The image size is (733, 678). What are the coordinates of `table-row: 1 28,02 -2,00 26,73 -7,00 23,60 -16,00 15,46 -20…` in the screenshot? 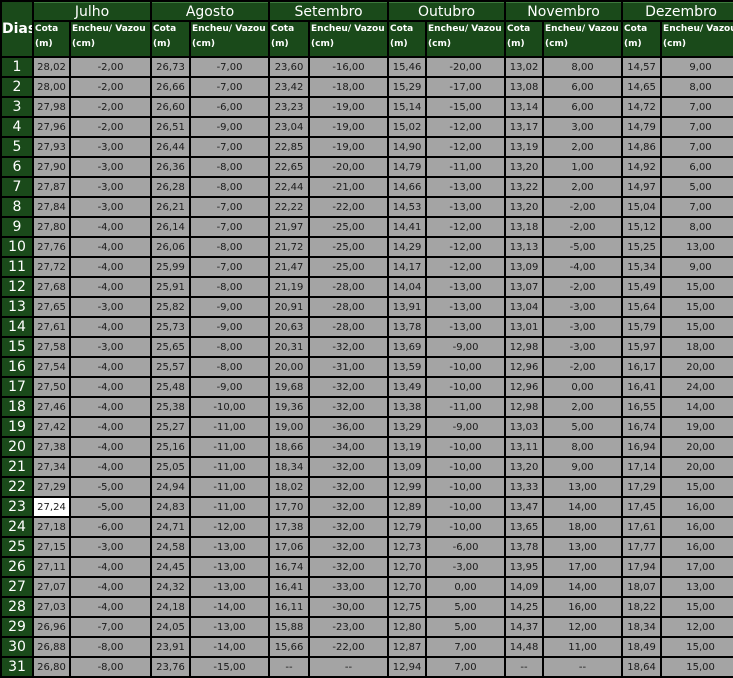 It's located at (367, 67).